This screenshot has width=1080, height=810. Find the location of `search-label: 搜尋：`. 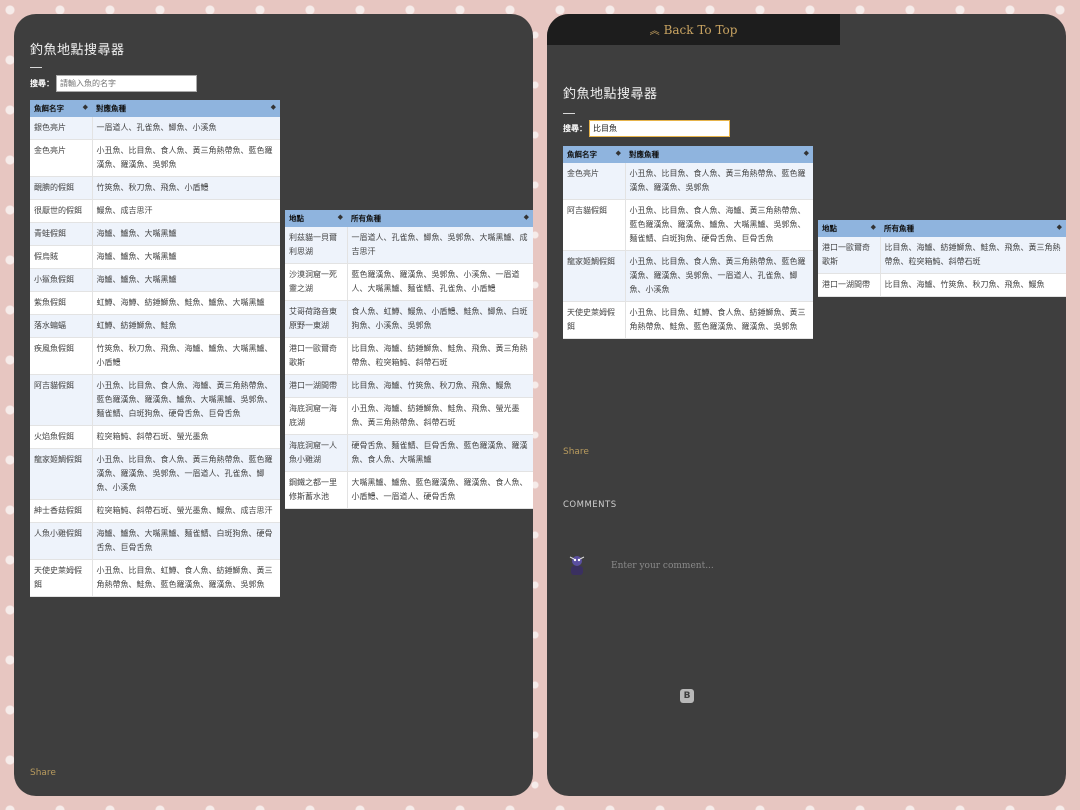

search-label: 搜尋： is located at coordinates (42, 83).